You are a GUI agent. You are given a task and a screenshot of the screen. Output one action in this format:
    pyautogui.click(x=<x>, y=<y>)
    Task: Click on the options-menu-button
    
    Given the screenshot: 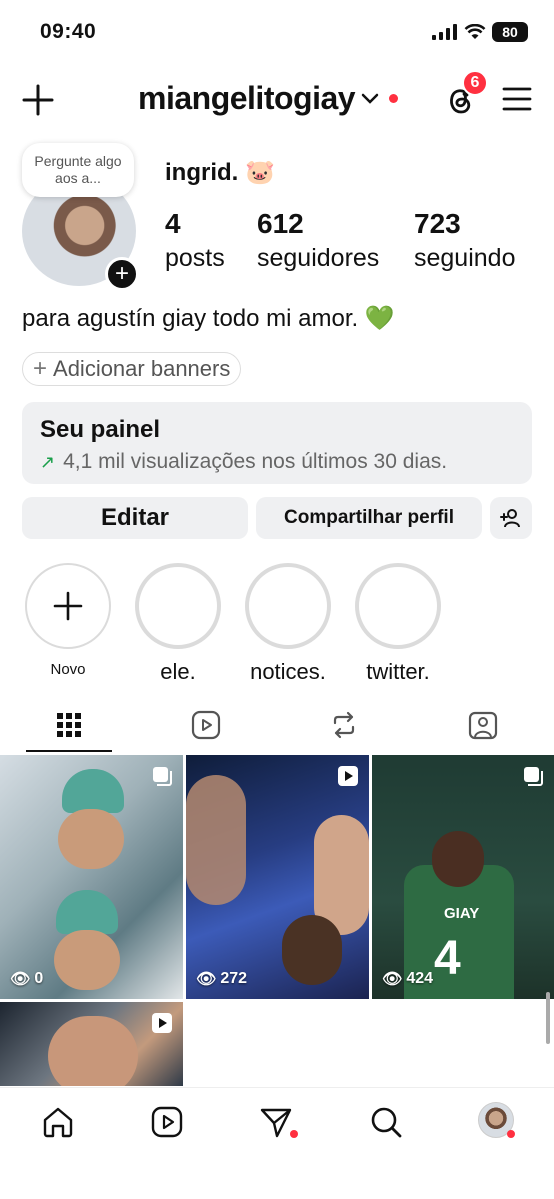 What is the action you would take?
    pyautogui.click(x=517, y=99)
    